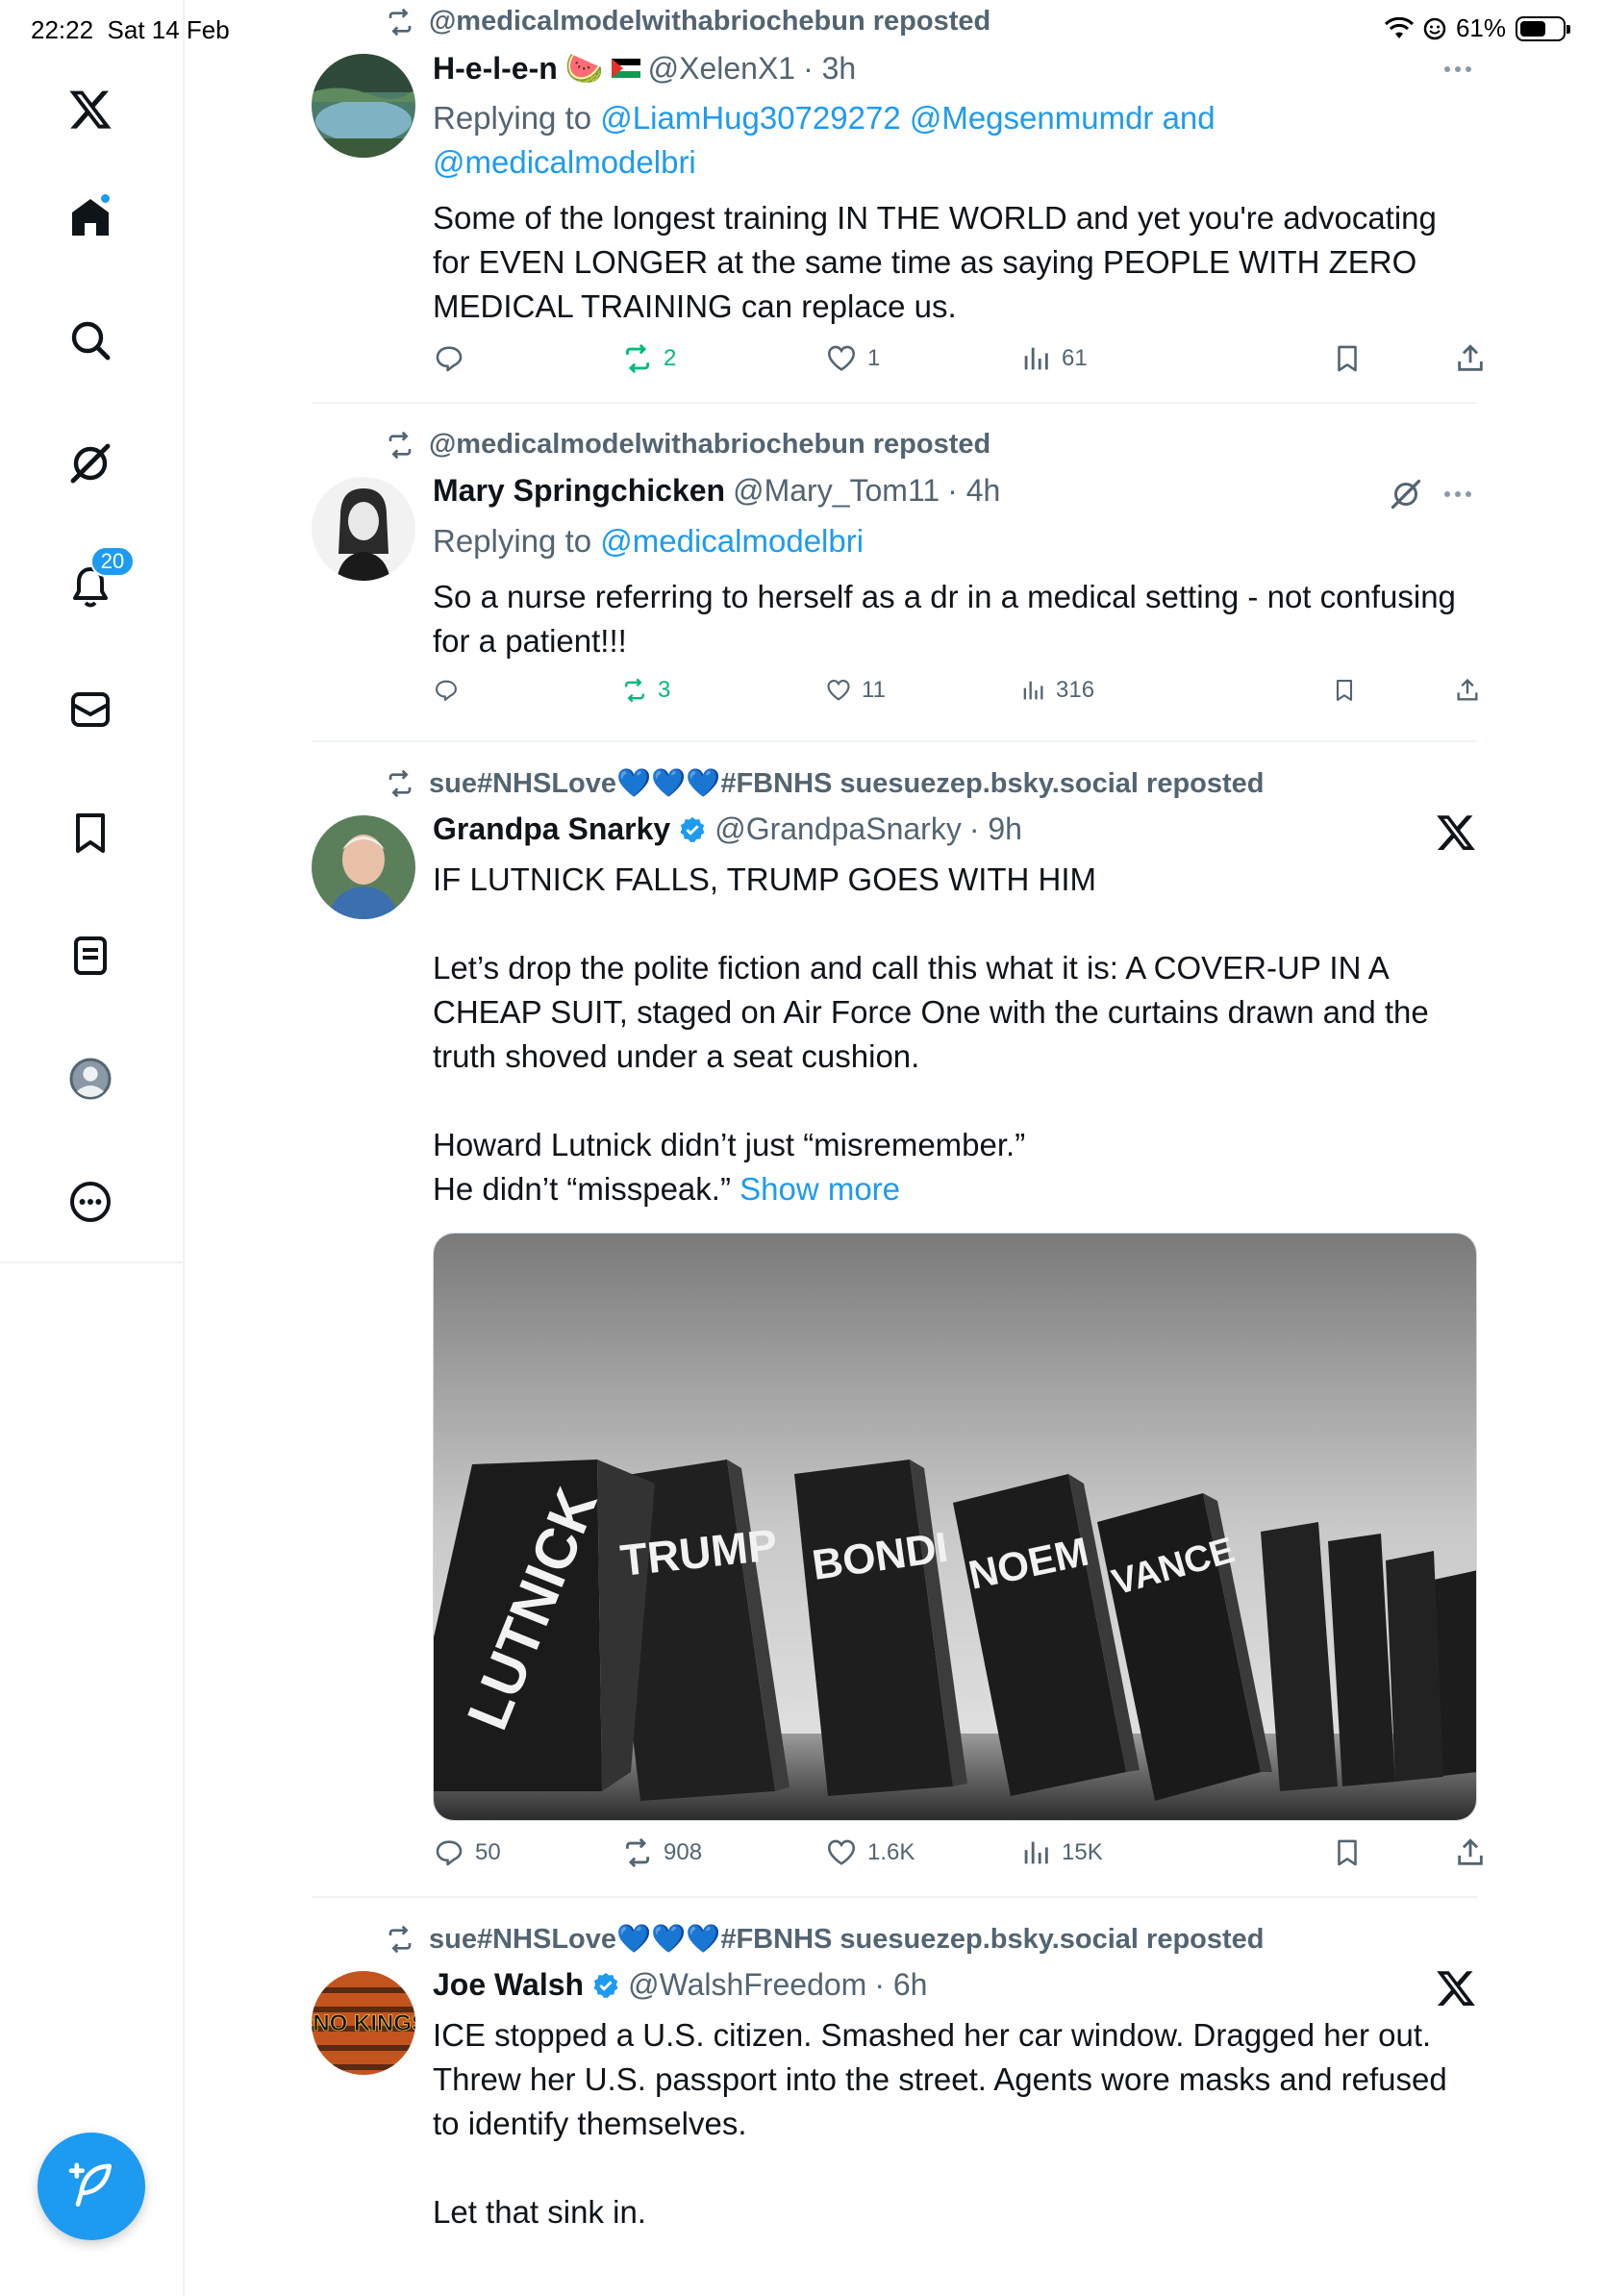  What do you see at coordinates (894, 403) in the screenshot?
I see `tweet-divider` at bounding box center [894, 403].